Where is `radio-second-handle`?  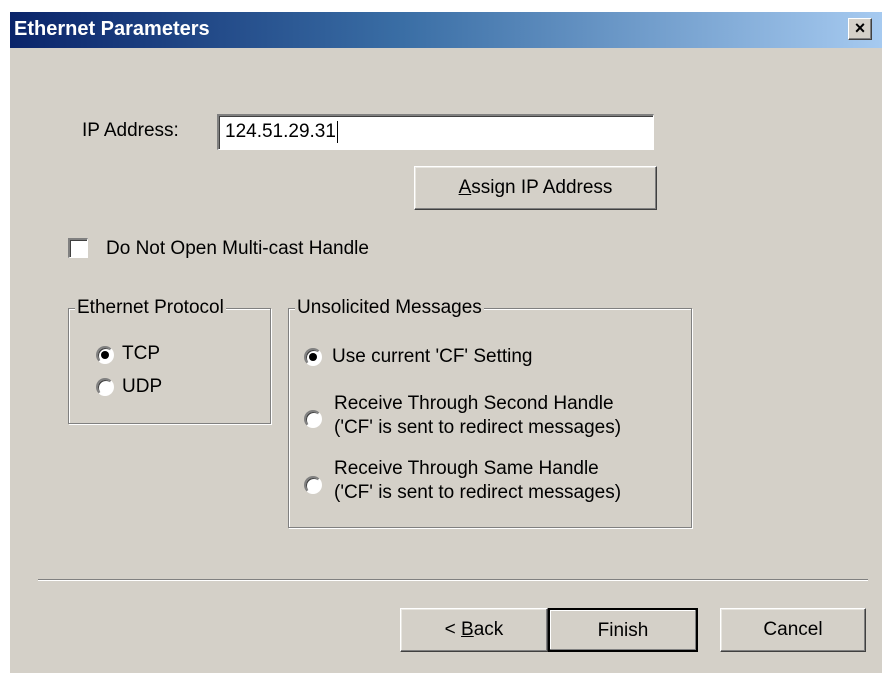 radio-second-handle is located at coordinates (313, 419).